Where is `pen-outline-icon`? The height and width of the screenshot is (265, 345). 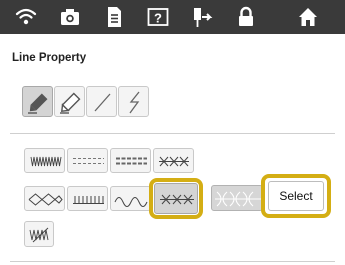
pen-outline-icon is located at coordinates (70, 103).